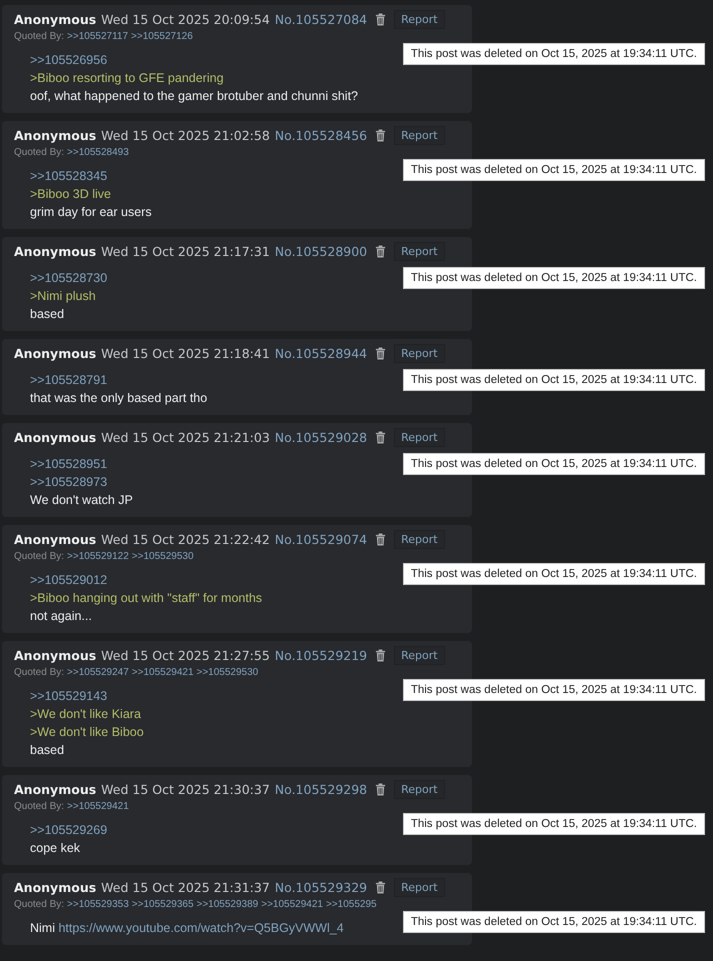 The height and width of the screenshot is (961, 713). What do you see at coordinates (69, 482) in the screenshot?
I see `quote-link: >>105528973` at bounding box center [69, 482].